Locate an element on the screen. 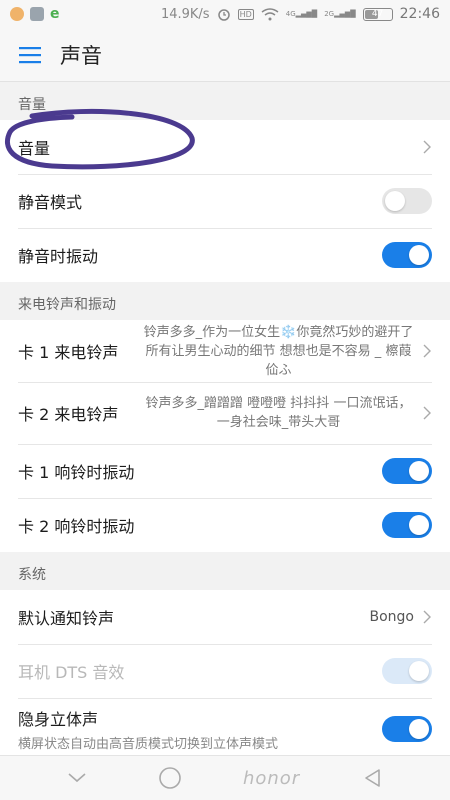 The width and height of the screenshot is (450, 800). navigation-bar: honor is located at coordinates (225, 777).